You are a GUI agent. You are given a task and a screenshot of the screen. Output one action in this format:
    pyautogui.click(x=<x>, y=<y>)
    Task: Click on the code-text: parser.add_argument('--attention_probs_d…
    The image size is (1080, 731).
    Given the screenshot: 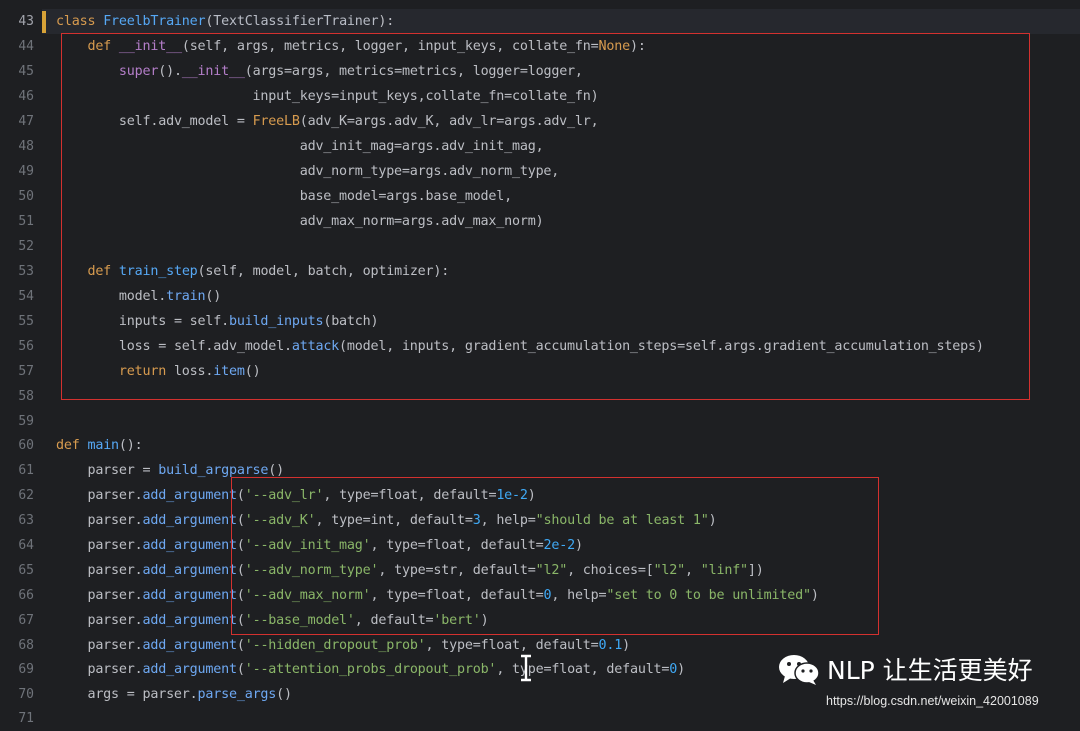 What is the action you would take?
    pyautogui.click(x=386, y=669)
    